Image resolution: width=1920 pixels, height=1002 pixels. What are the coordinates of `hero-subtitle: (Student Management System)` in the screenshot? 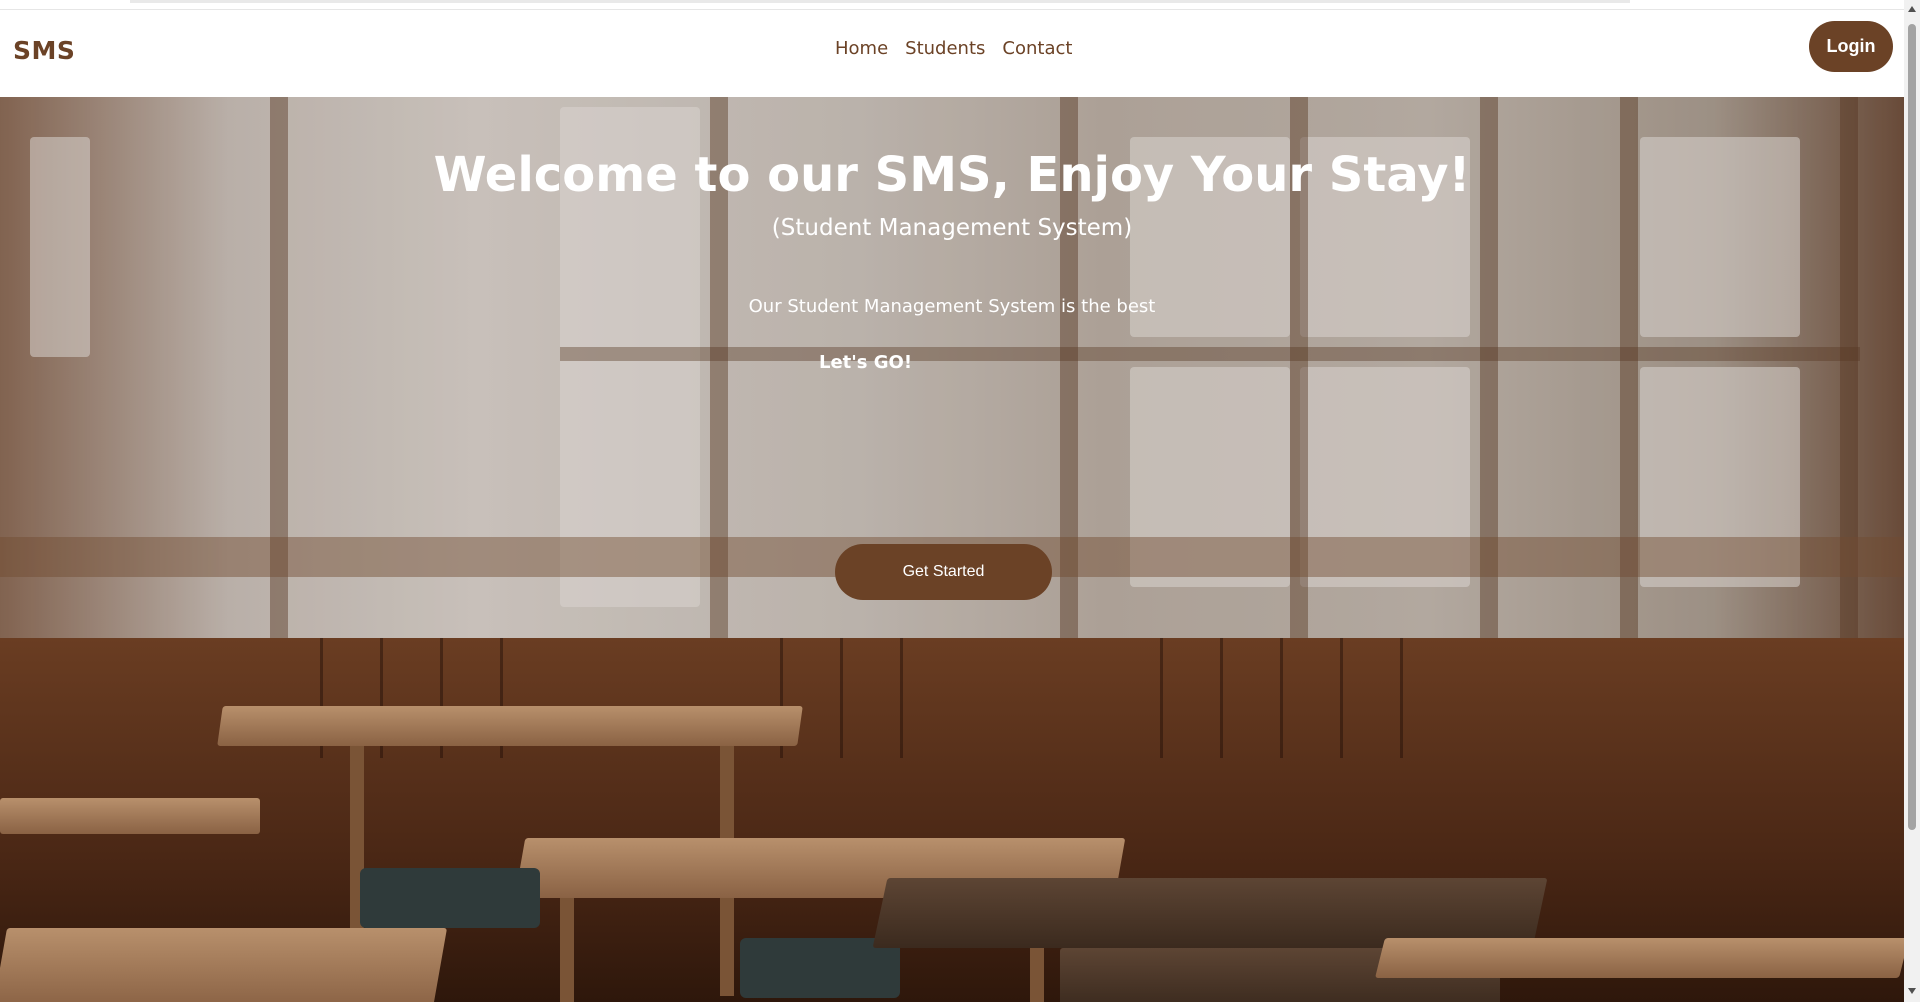 It's located at (952, 228).